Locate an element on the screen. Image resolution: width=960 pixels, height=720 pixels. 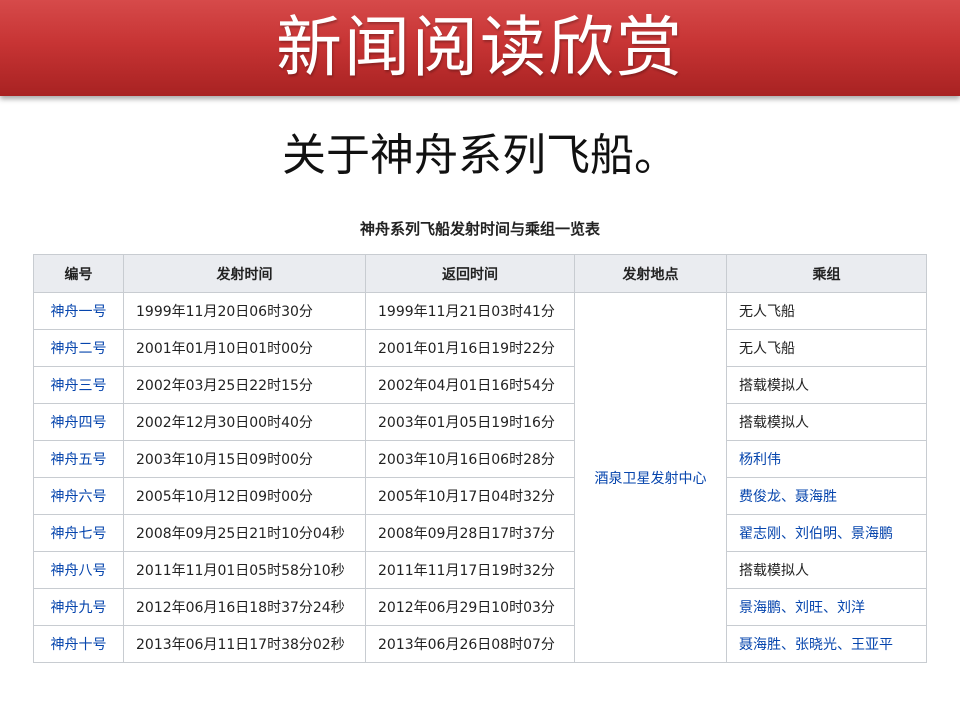
launch-time-cell: 2003年10月15日09时00分 is located at coordinates (244, 459).